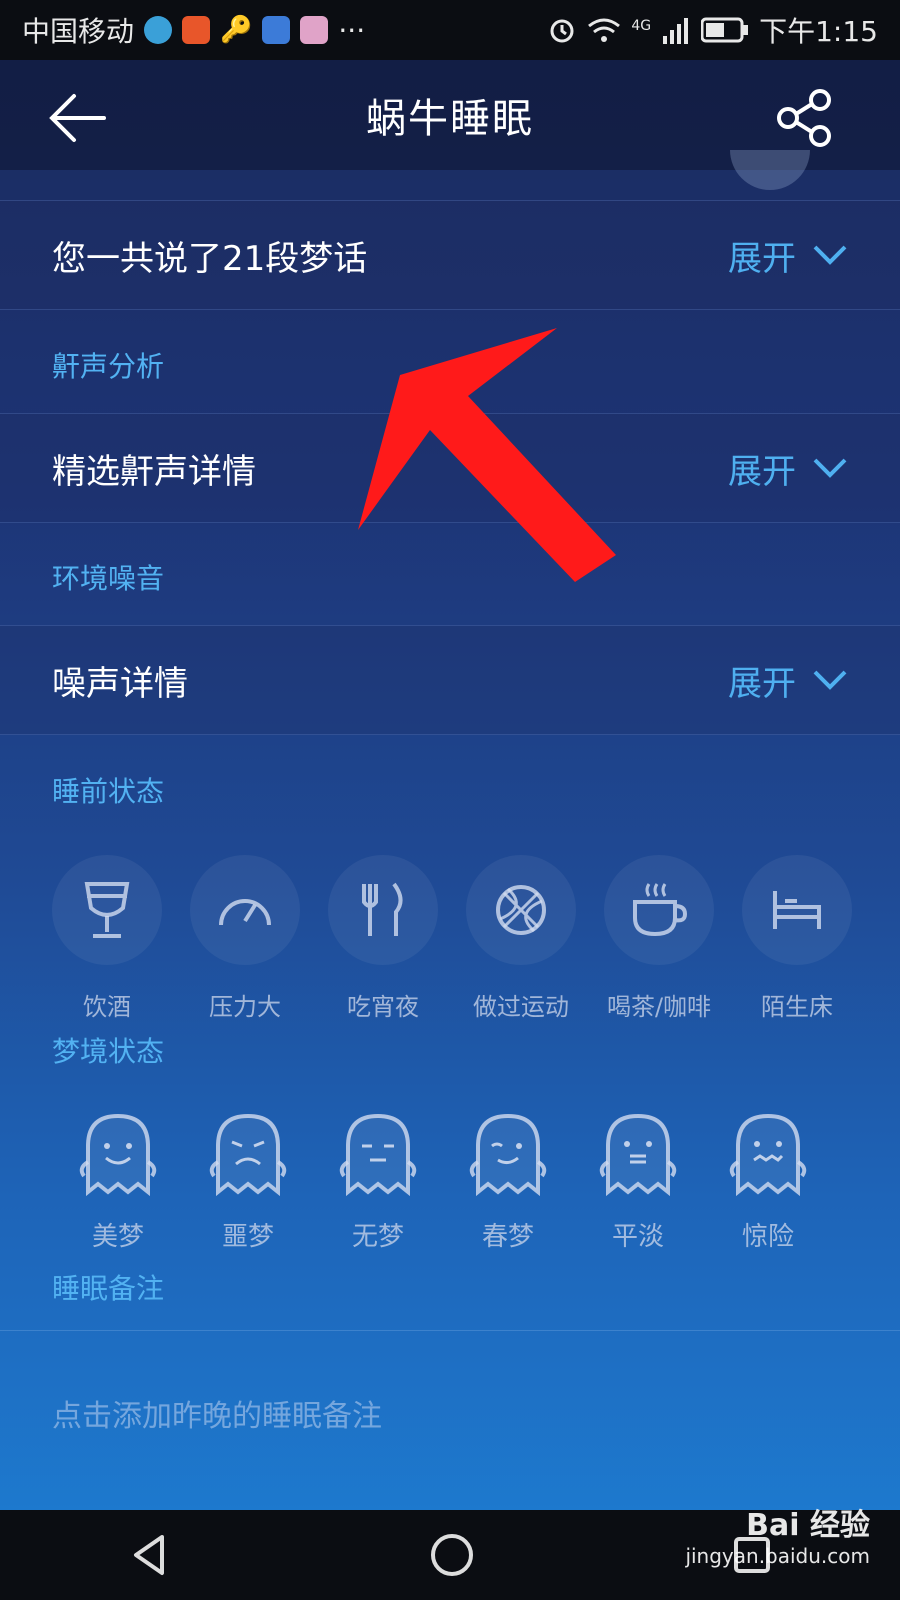  Describe the element at coordinates (378, 1155) in the screenshot. I see `ghost-neutral-icon` at that location.